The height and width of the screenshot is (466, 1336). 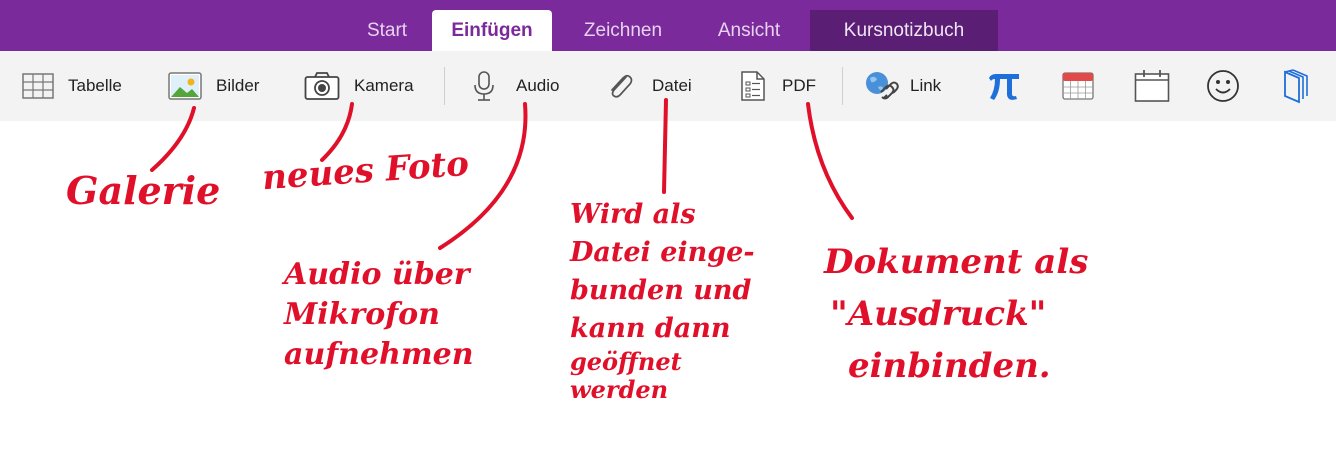 What do you see at coordinates (379, 314) in the screenshot?
I see `annotation-audio: Audio über Mikrofon aufnehmen` at bounding box center [379, 314].